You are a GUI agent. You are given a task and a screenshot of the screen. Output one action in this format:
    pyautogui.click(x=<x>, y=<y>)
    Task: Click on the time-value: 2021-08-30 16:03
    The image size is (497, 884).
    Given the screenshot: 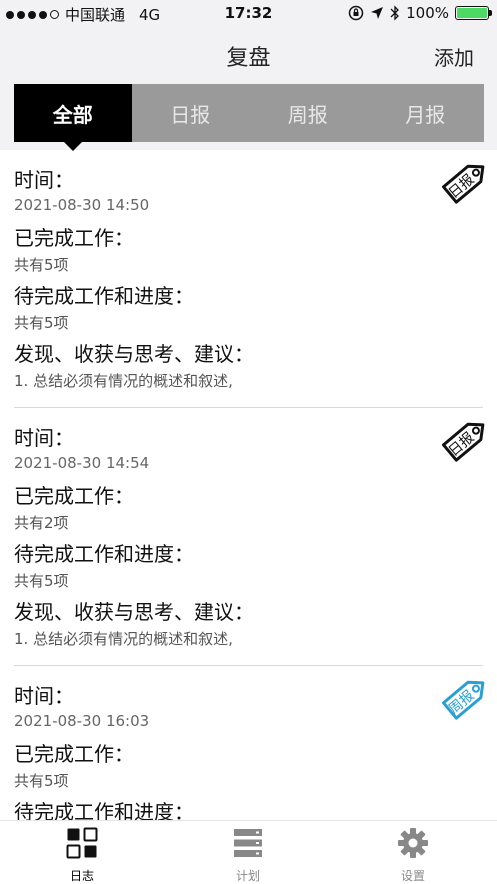 What is the action you would take?
    pyautogui.click(x=82, y=721)
    